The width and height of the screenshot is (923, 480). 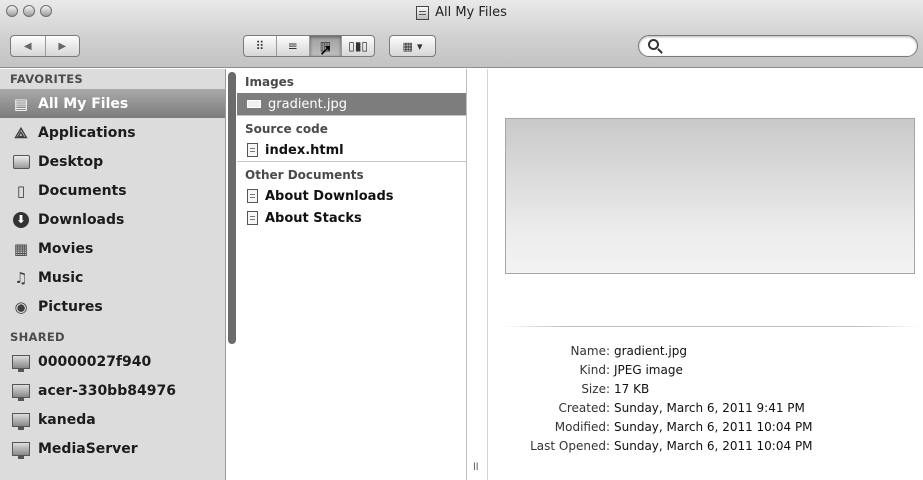 What do you see at coordinates (476, 467) in the screenshot?
I see `column-resize-handle: ll` at bounding box center [476, 467].